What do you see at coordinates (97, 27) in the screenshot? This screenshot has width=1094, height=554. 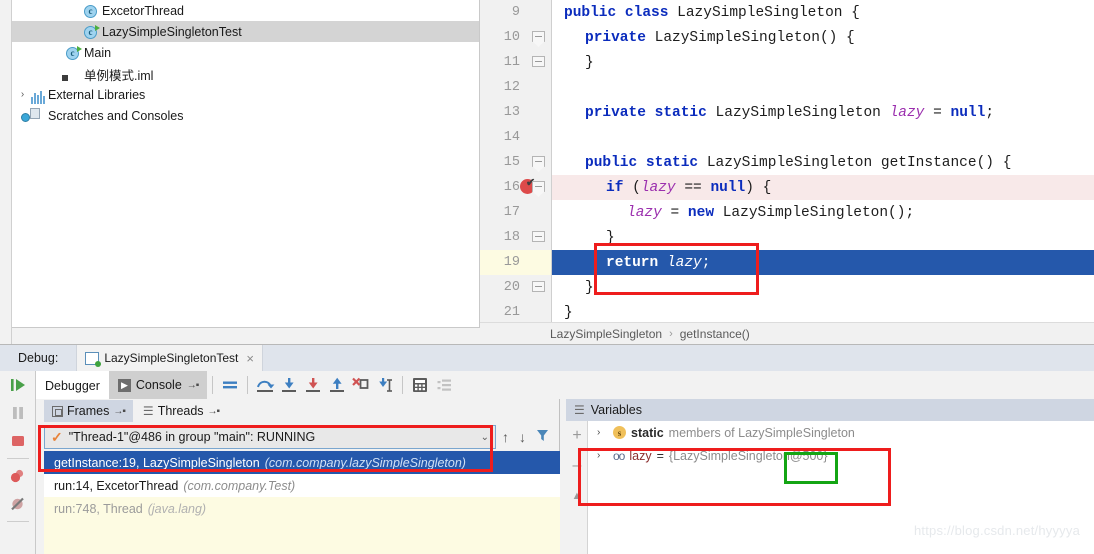 I see `run-badge-icon` at bounding box center [97, 27].